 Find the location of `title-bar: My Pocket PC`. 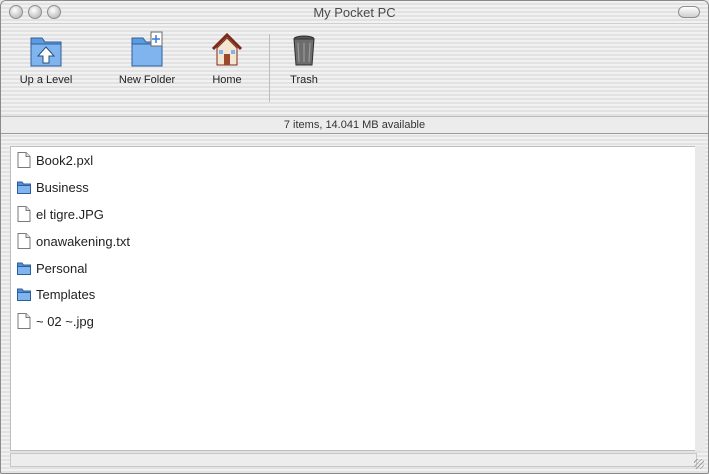

title-bar: My Pocket PC is located at coordinates (354, 12).